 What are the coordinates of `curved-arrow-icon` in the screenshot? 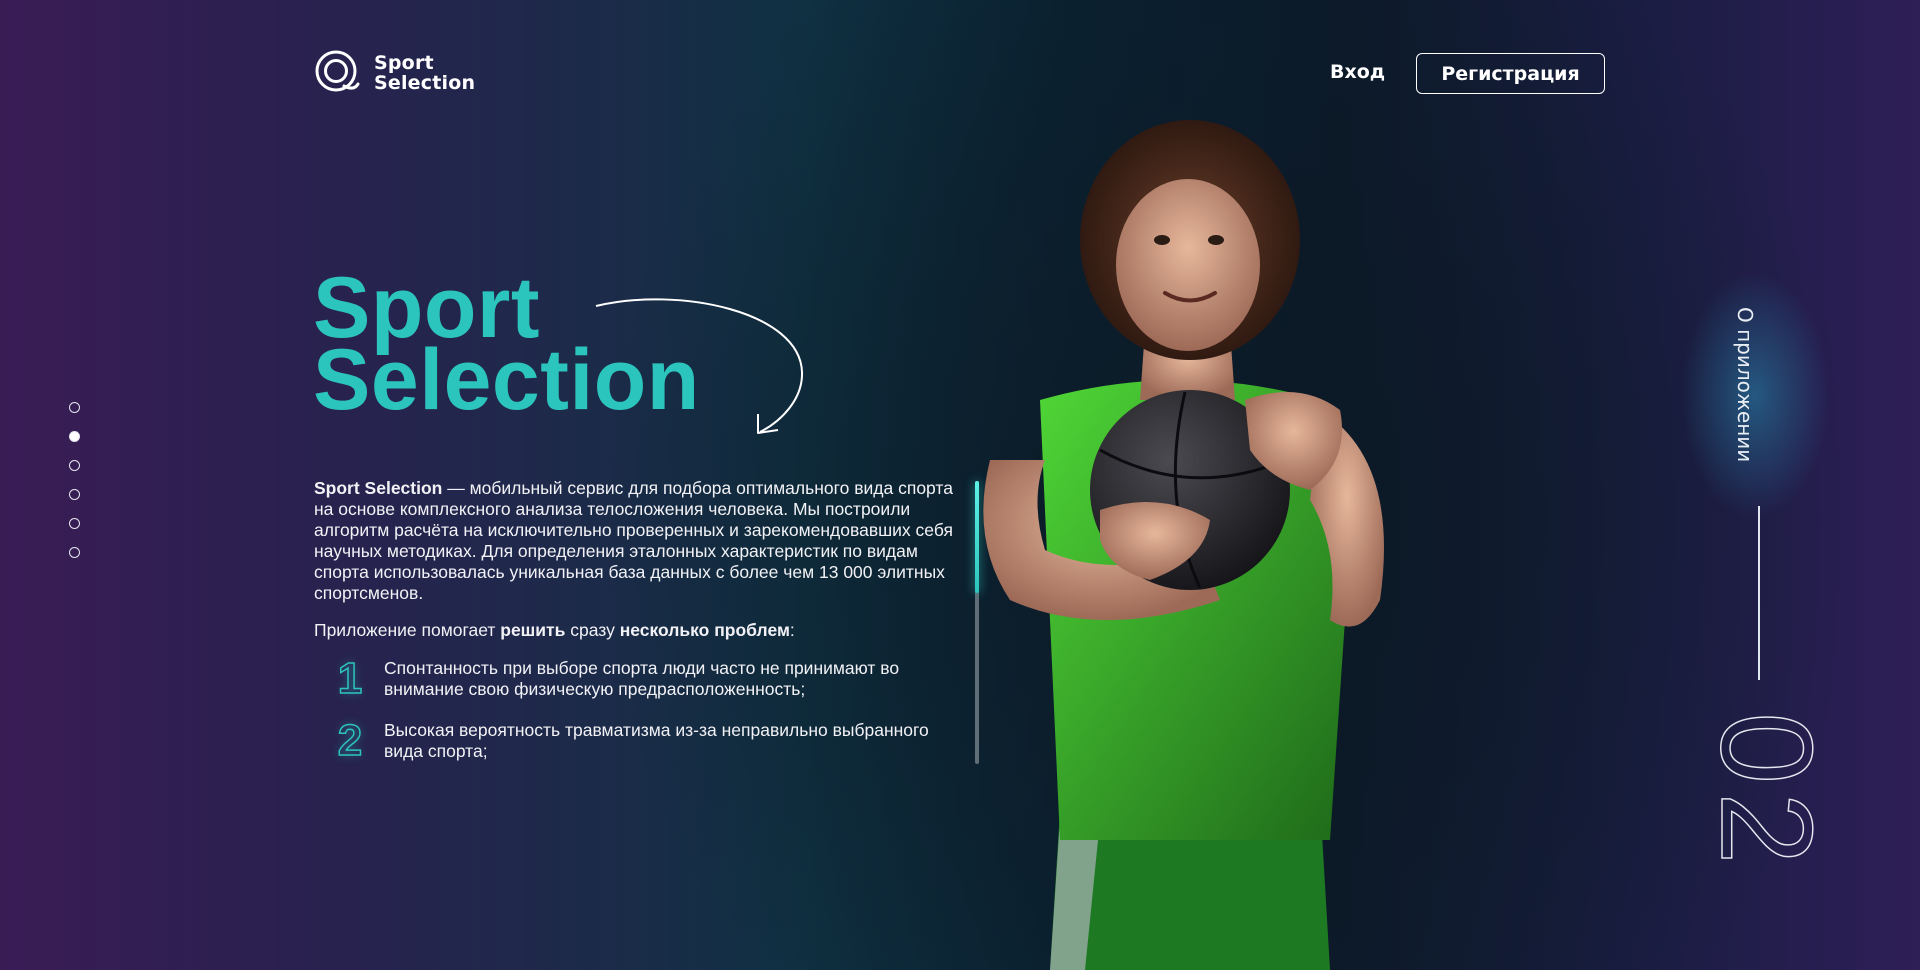 It's located at (699, 366).